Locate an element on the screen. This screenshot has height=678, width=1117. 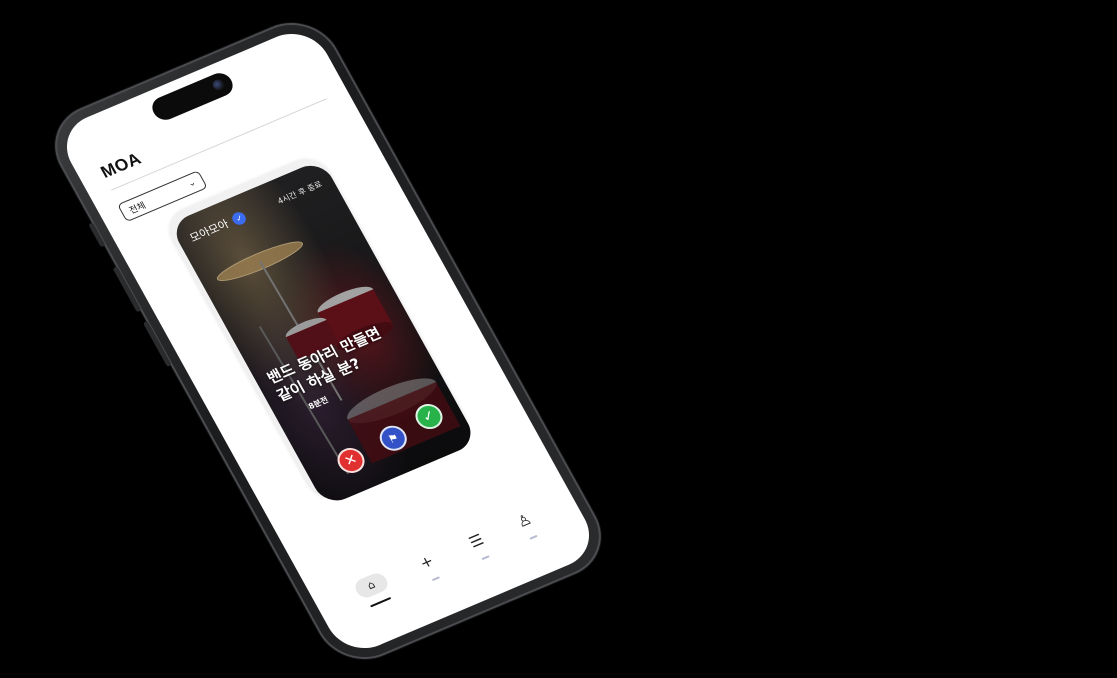
list-check-icon: ☰ is located at coordinates (476, 541).